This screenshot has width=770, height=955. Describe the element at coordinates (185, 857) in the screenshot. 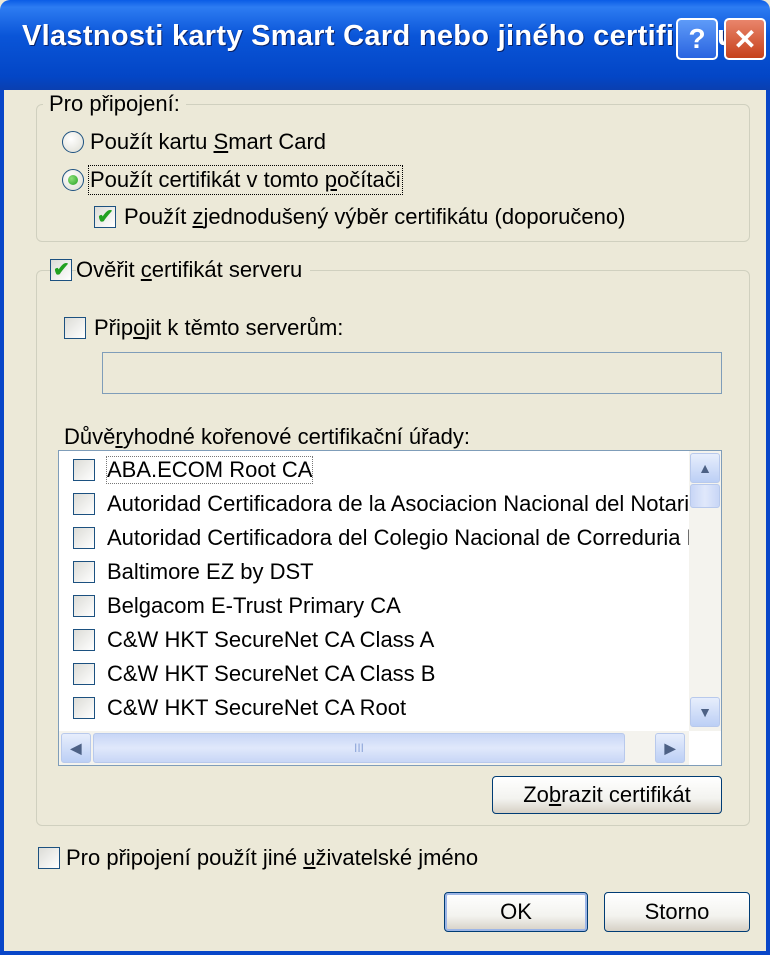

I see `label-part: Pro připojení použít jiné` at that location.